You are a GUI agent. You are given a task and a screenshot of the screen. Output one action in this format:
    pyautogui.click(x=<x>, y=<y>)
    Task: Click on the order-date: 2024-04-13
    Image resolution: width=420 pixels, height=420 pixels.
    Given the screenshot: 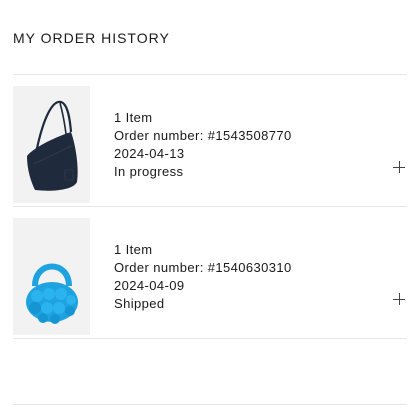 What is the action you would take?
    pyautogui.click(x=149, y=153)
    